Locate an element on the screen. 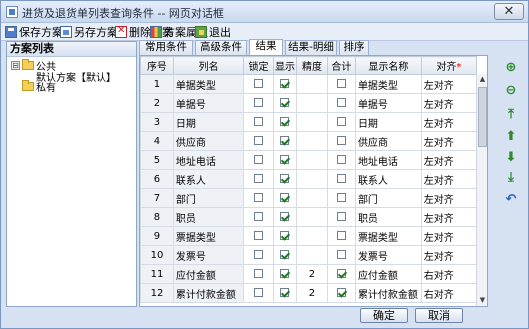  display-name-cell: 供应商 is located at coordinates (388, 141).